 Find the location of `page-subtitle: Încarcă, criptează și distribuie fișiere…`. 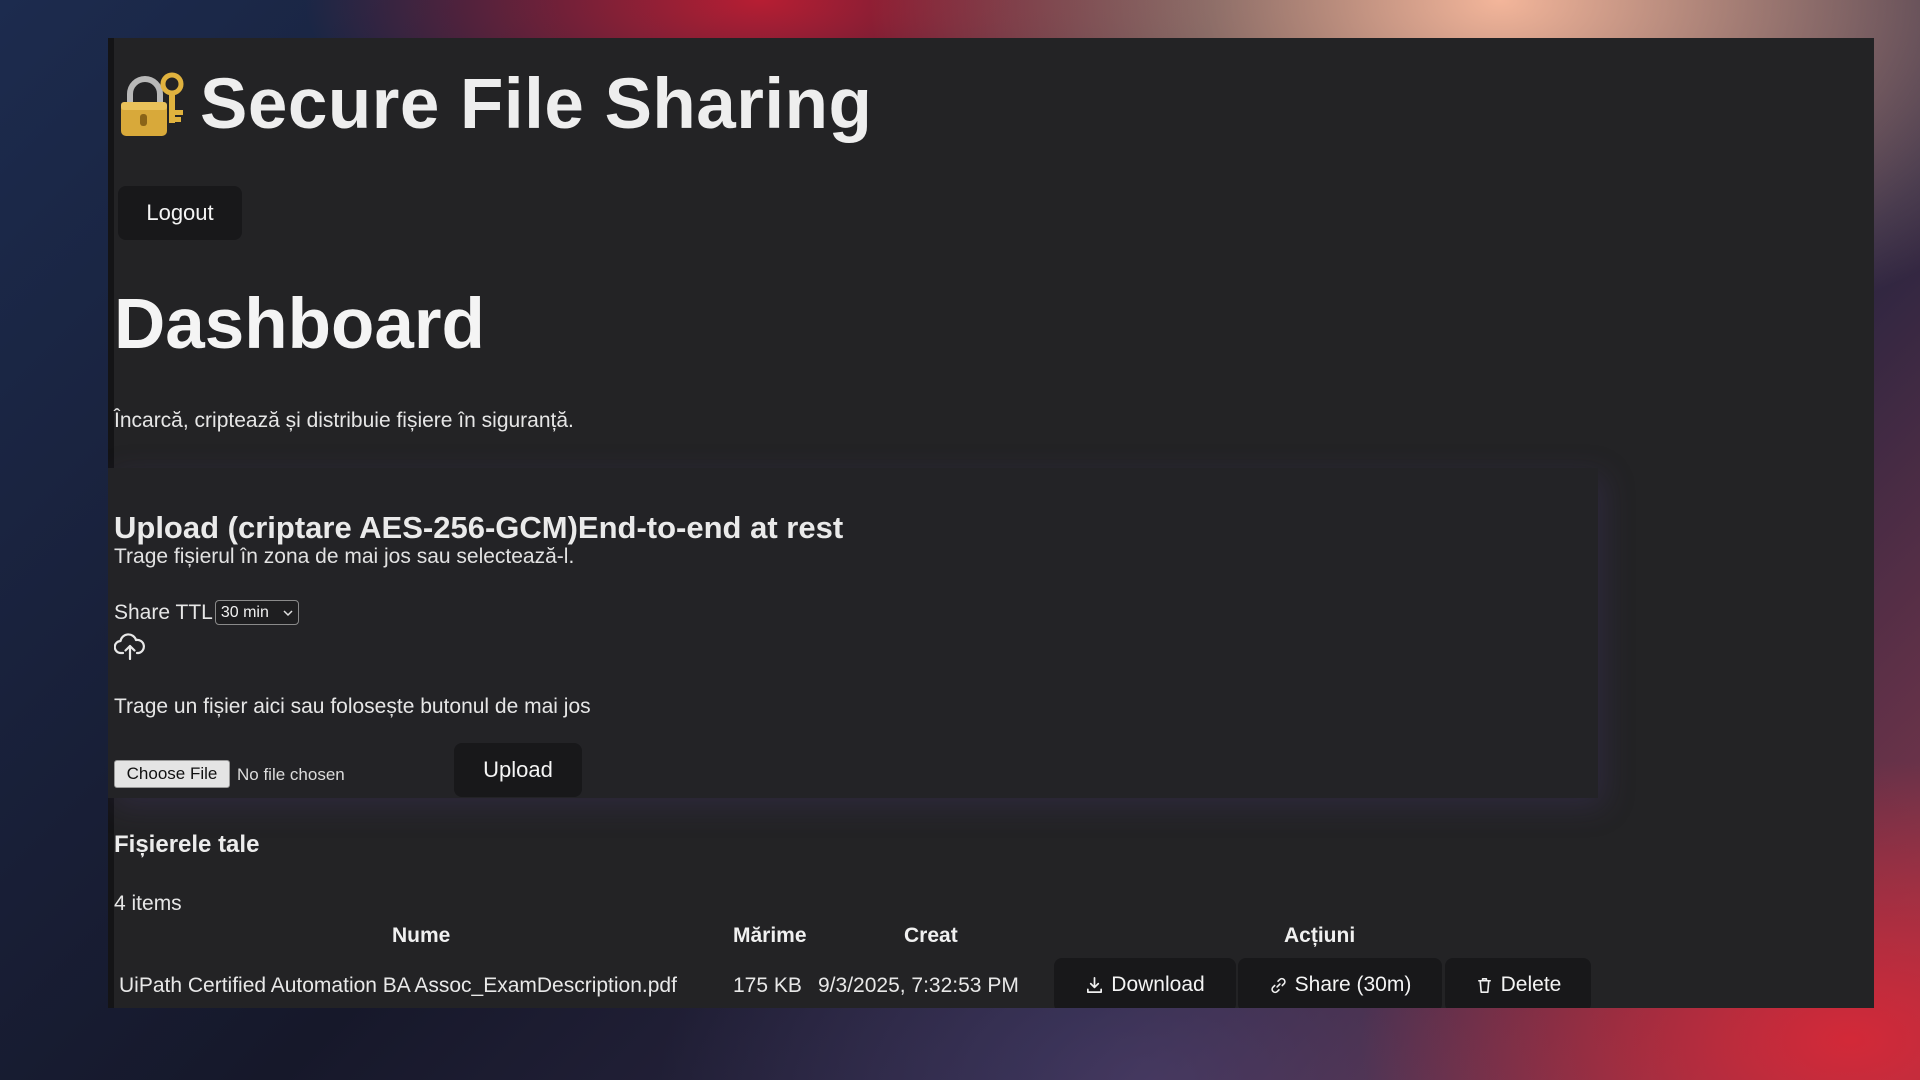

page-subtitle: Încarcă, criptează și distribuie fișiere… is located at coordinates (344, 420).